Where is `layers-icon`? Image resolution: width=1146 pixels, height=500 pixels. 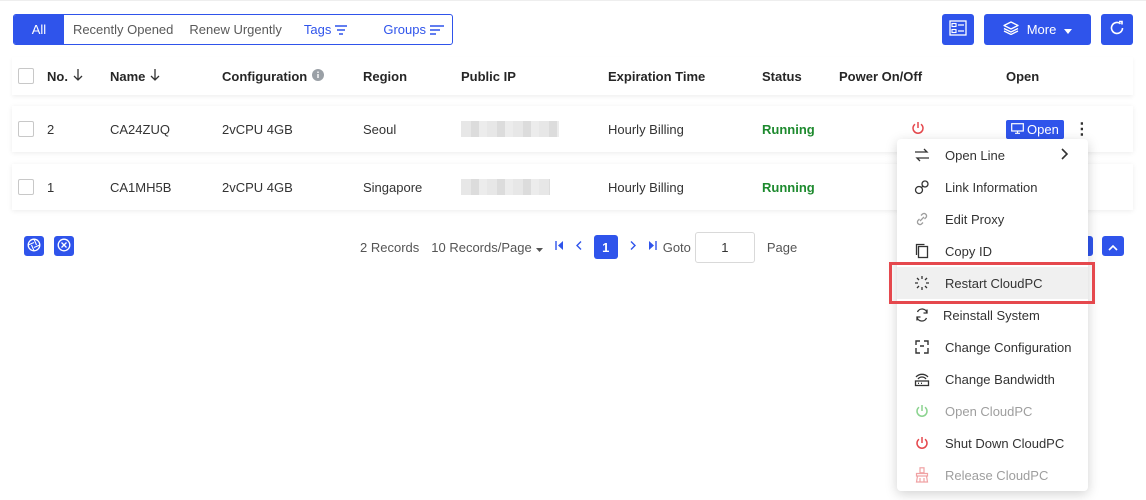
layers-icon is located at coordinates (1011, 29).